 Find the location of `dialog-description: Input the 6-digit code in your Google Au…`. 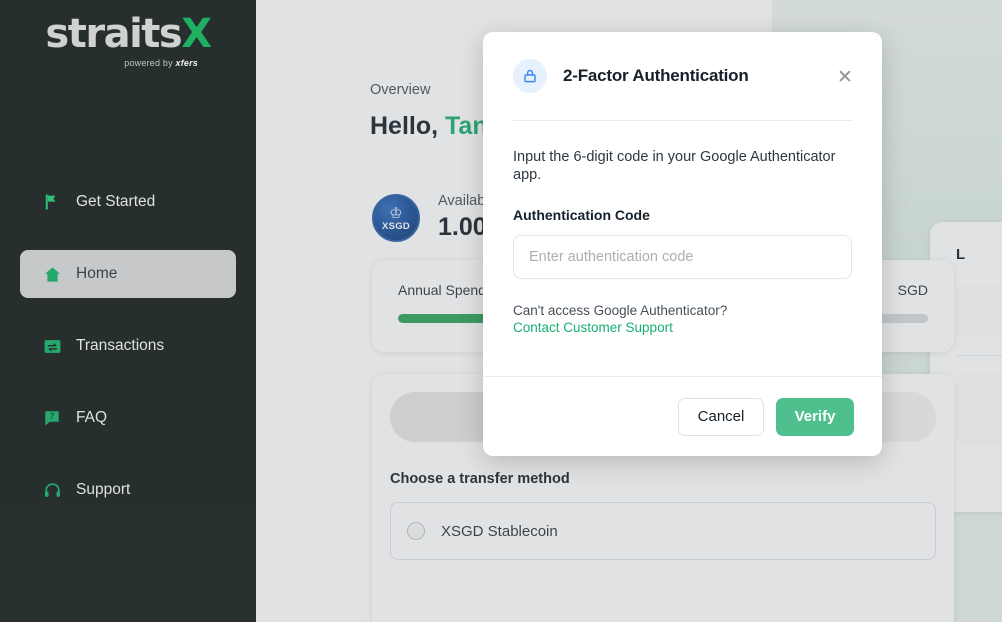

dialog-description: Input the 6-digit code in your Google Au… is located at coordinates (674, 166).